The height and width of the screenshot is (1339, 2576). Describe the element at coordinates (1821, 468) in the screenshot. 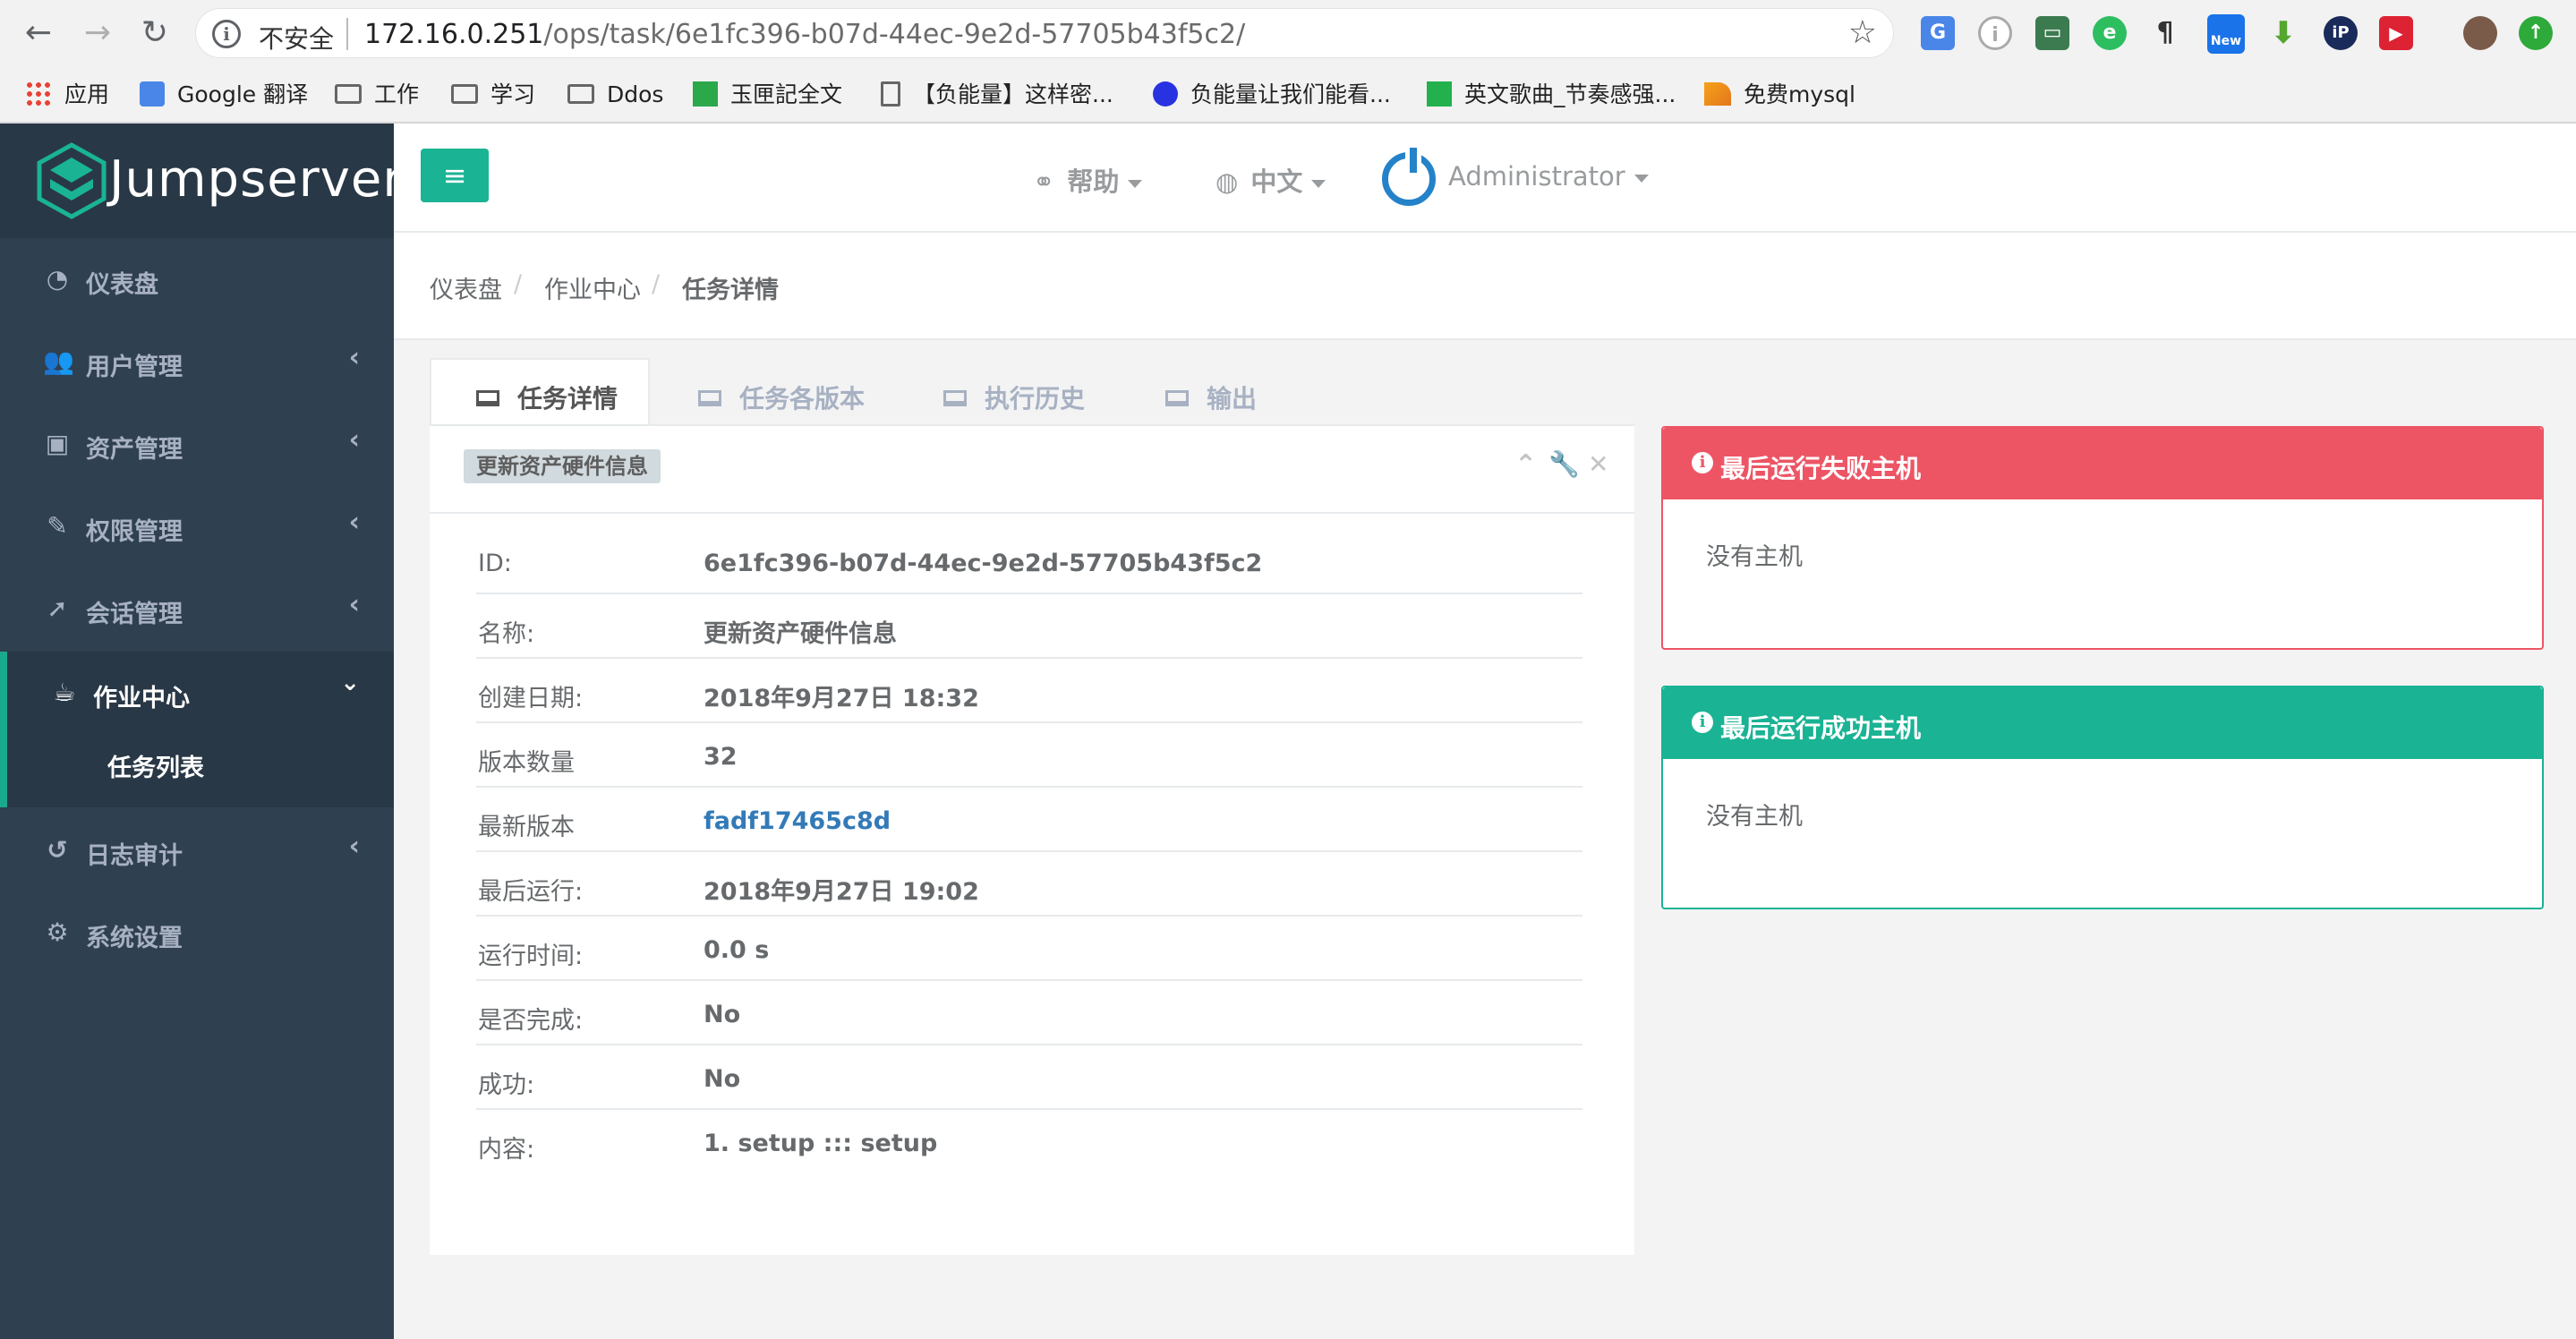

I see `failed-hosts-title: 最后运行失败主机` at that location.